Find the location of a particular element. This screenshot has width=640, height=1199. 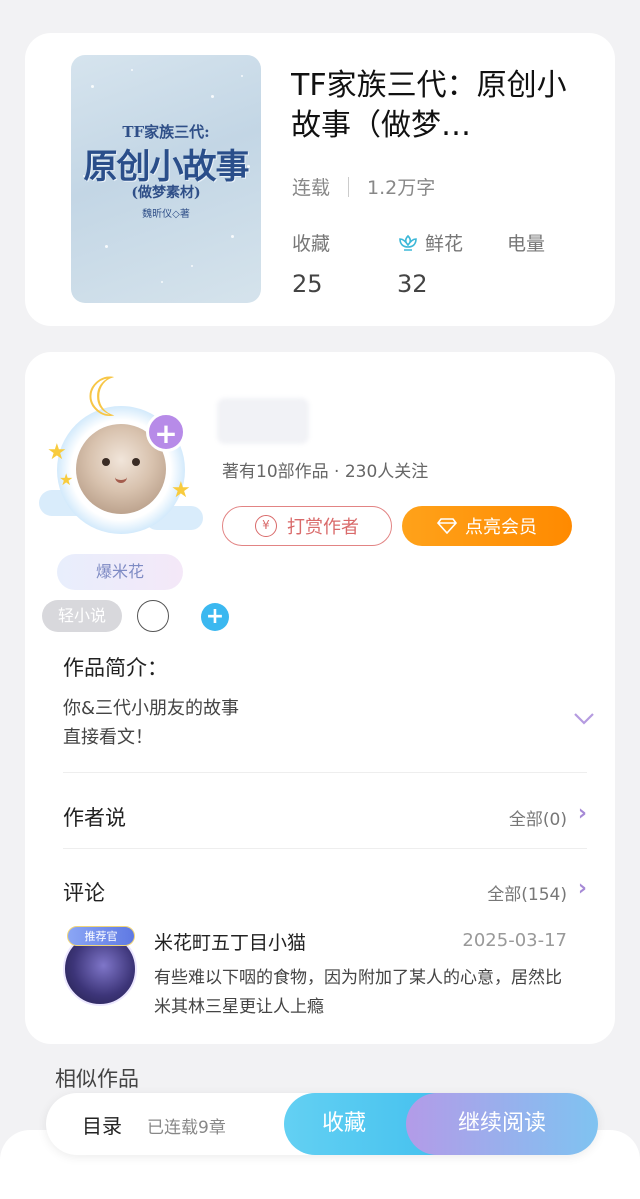

author-avatar: ☾ ★ ★ ★ + 爆米花 is located at coordinates (118, 478).